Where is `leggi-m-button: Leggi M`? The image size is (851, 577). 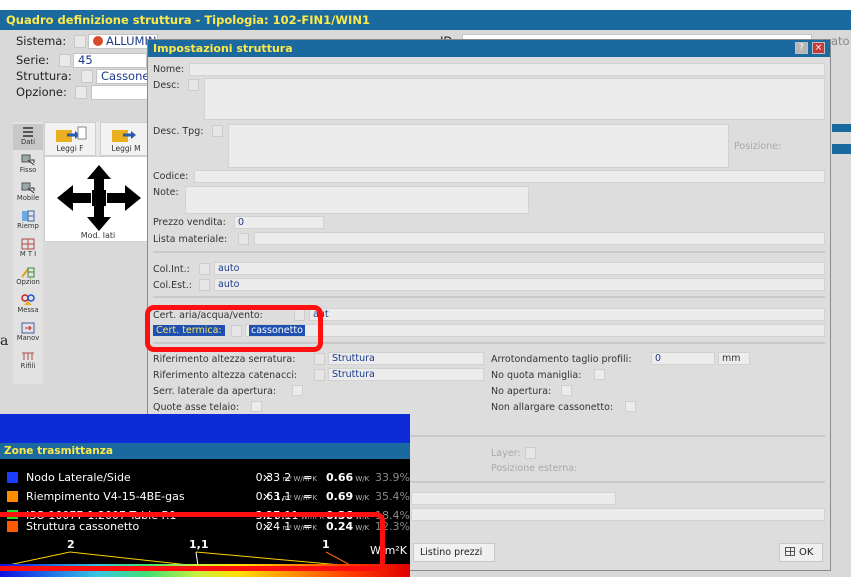 leggi-m-button: Leggi M is located at coordinates (126, 139).